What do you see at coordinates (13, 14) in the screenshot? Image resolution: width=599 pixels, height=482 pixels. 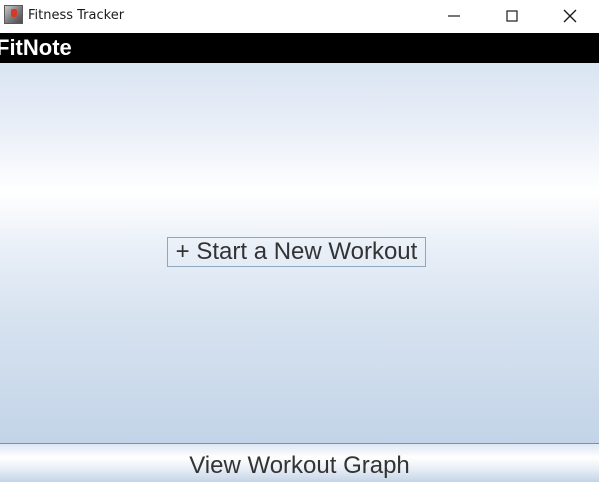 I see `java-app-icon` at bounding box center [13, 14].